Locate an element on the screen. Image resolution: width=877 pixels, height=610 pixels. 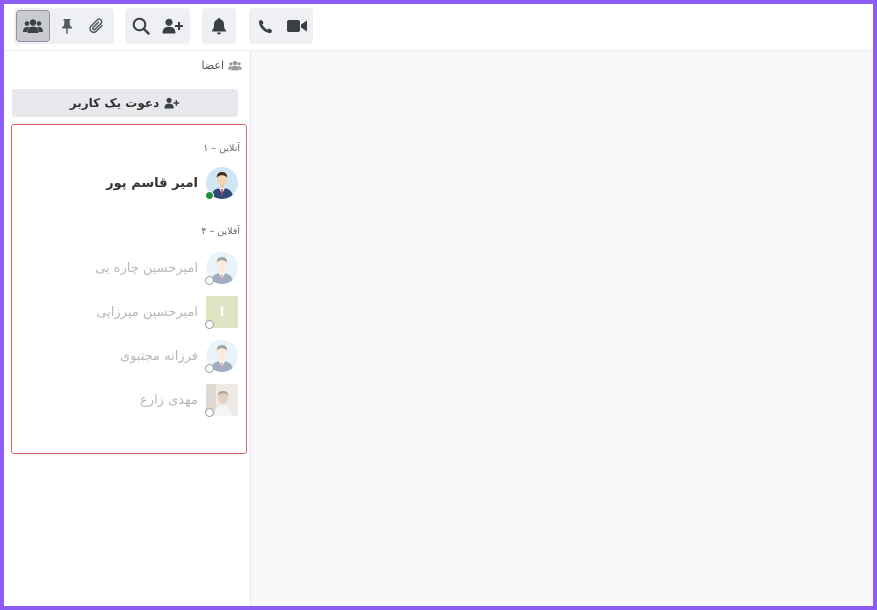
phone-icon is located at coordinates (265, 26).